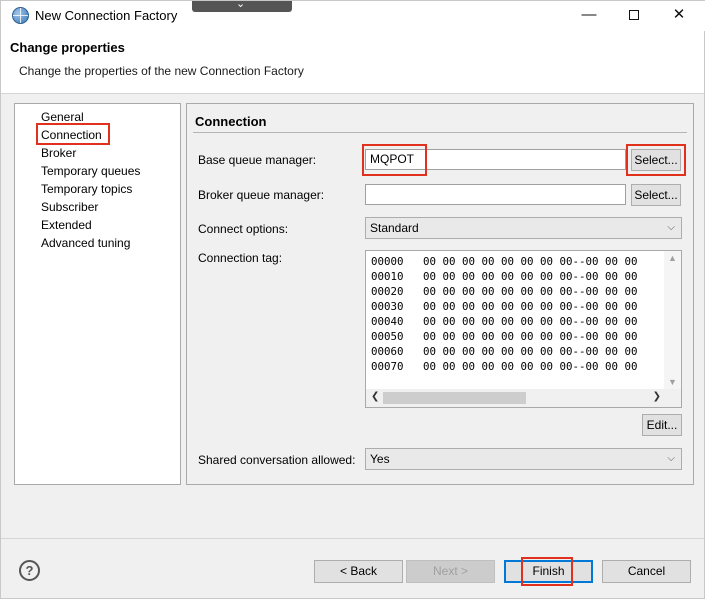  I want to click on maximize-button, so click(634, 16).